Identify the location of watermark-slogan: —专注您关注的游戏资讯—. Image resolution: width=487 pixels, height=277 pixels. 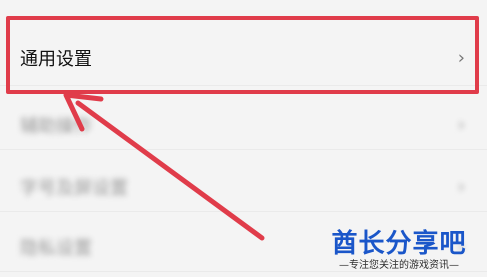
(399, 265).